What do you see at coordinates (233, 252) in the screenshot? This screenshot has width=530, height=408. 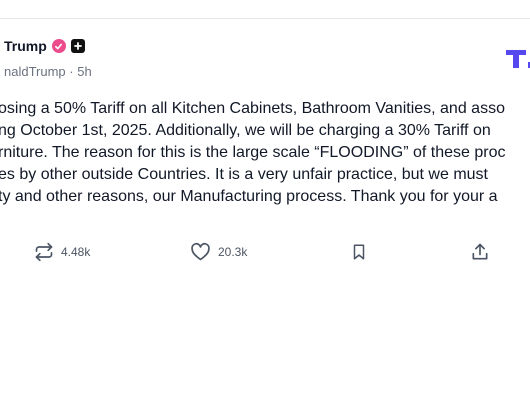 I see `like-count: 20.3k` at bounding box center [233, 252].